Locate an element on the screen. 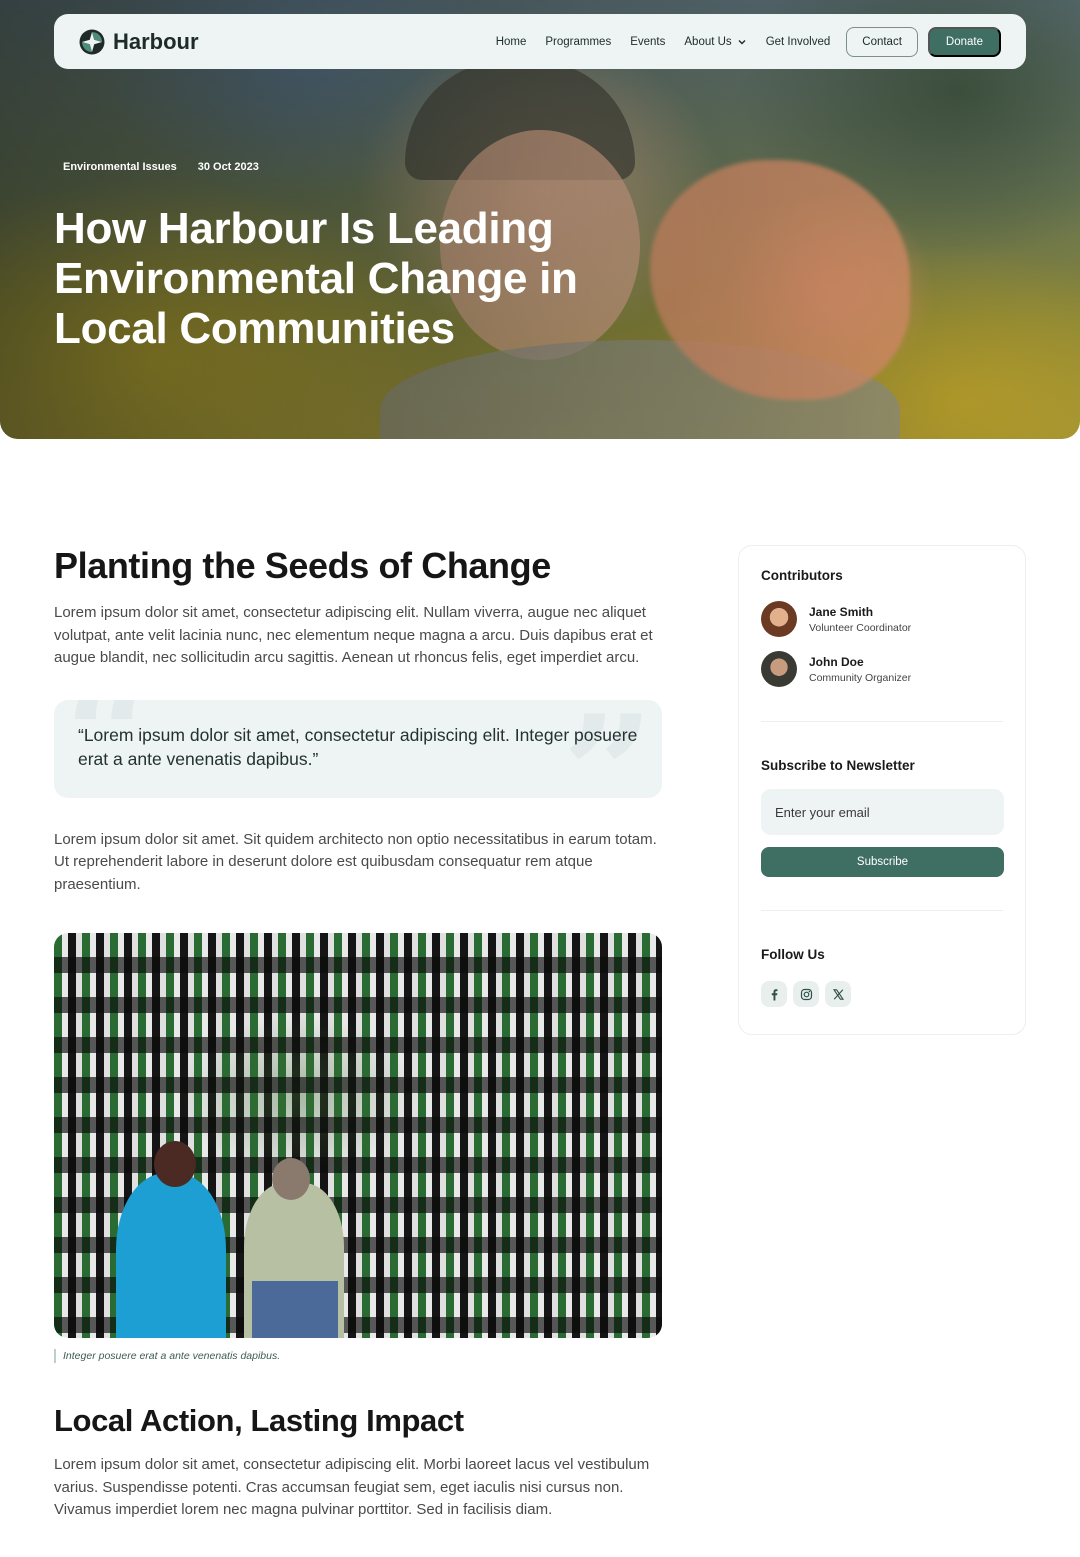  follow-title: Follow Us is located at coordinates (793, 954).